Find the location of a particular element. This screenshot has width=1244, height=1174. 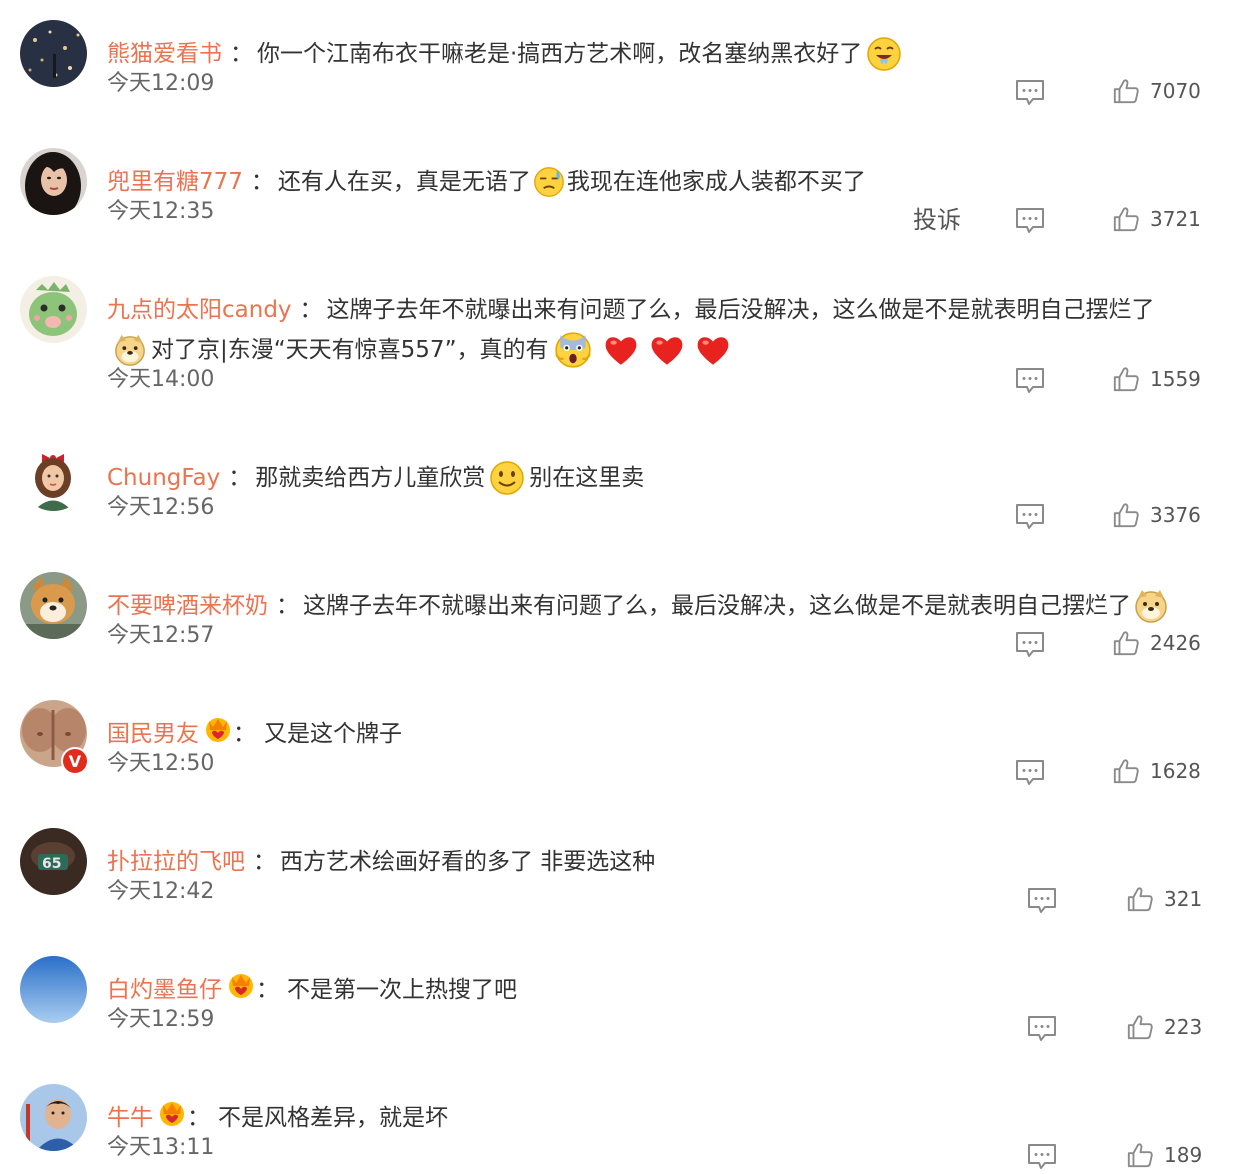

like-count: 1628 is located at coordinates (1175, 771).